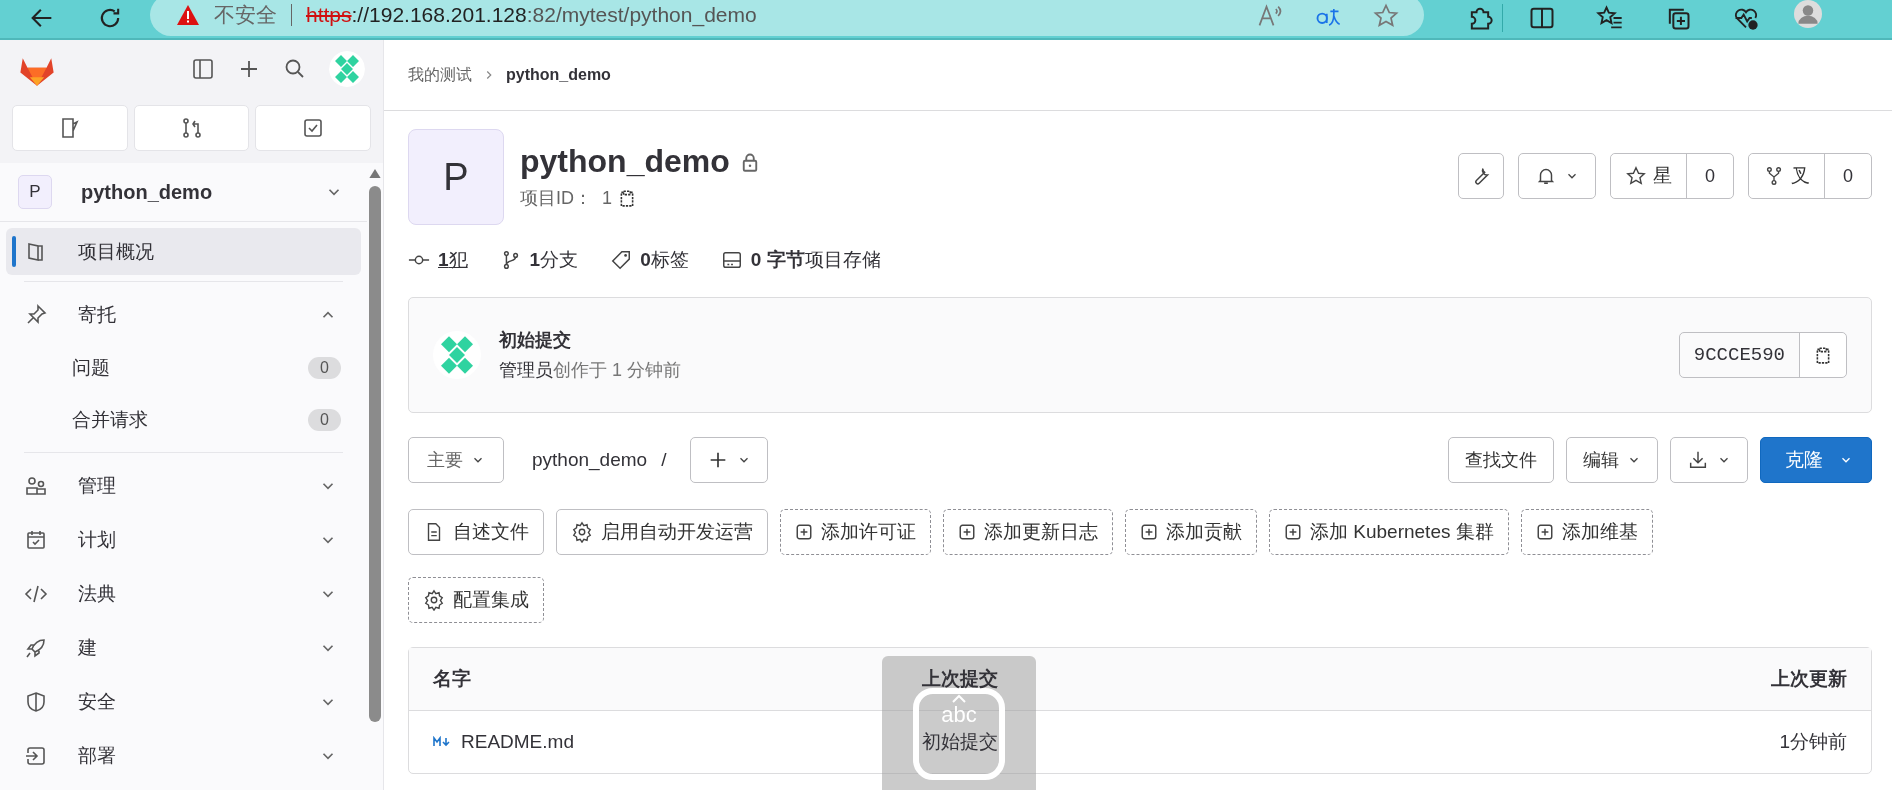 The height and width of the screenshot is (790, 1892). Describe the element at coordinates (1787, 176) in the screenshot. I see `fork-button: 叉` at that location.